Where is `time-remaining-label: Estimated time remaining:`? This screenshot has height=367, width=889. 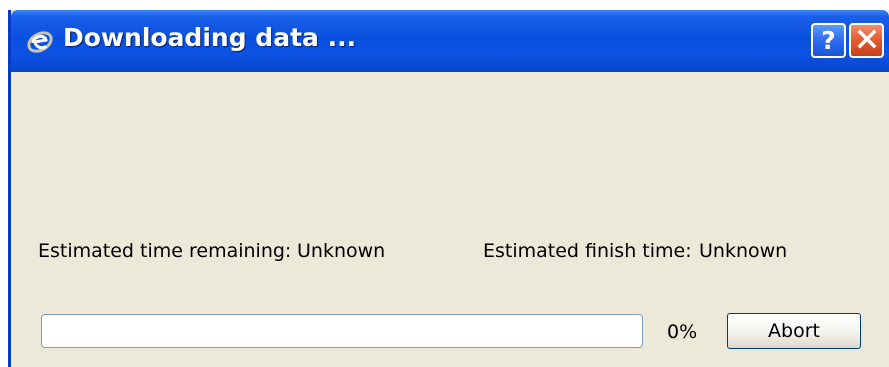 time-remaining-label: Estimated time remaining: is located at coordinates (165, 251).